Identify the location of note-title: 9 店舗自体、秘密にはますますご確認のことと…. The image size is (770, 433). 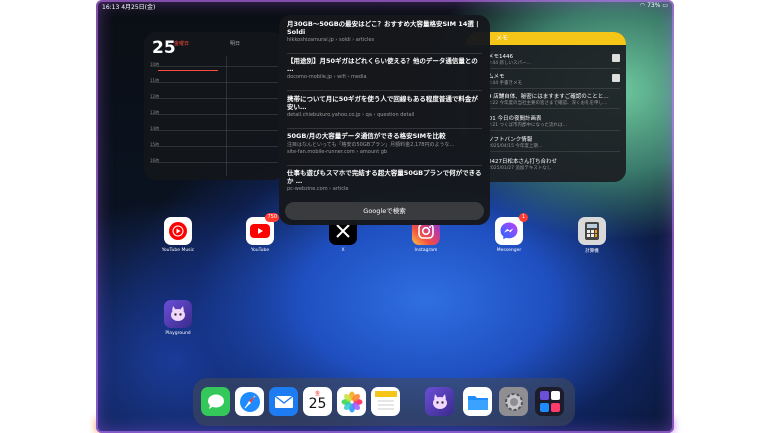
(548, 97).